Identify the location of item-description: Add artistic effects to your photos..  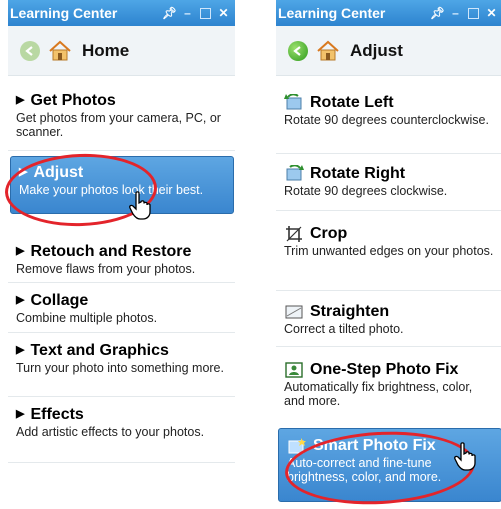
(110, 432).